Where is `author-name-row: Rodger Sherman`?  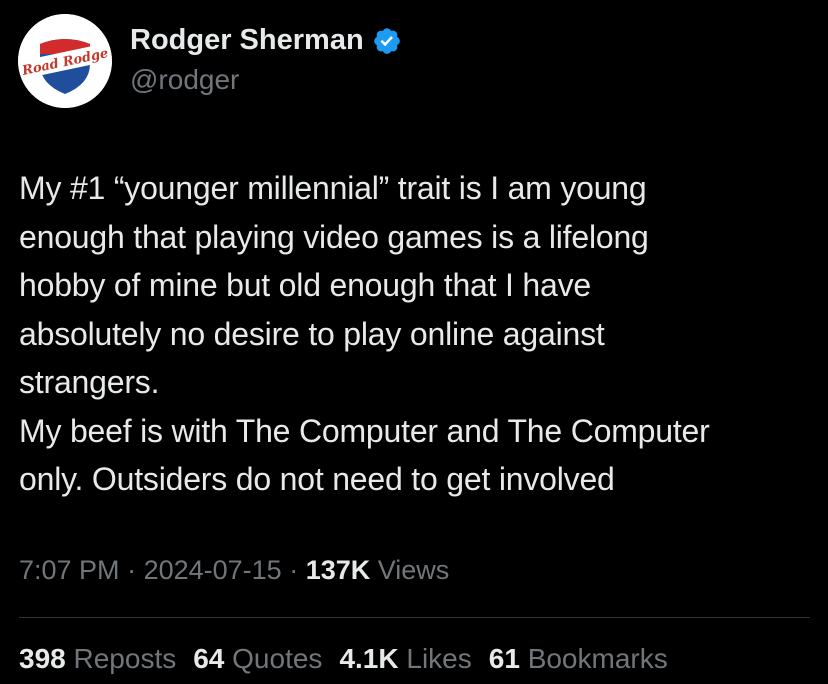 author-name-row: Rodger Sherman is located at coordinates (266, 40).